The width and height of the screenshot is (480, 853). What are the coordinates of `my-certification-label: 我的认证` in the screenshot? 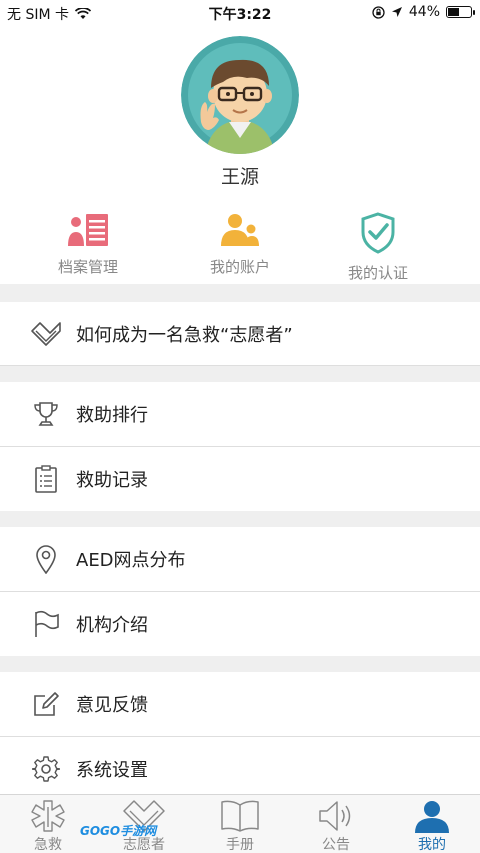 It's located at (377, 273).